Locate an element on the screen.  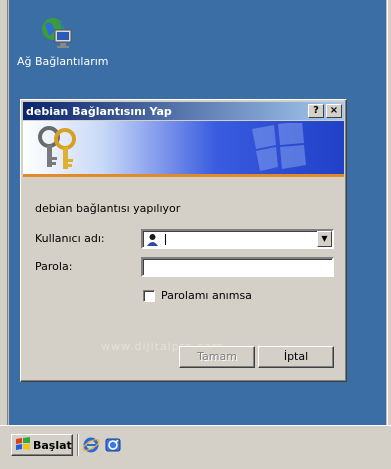
network-connections-icon is located at coordinates (57, 34).